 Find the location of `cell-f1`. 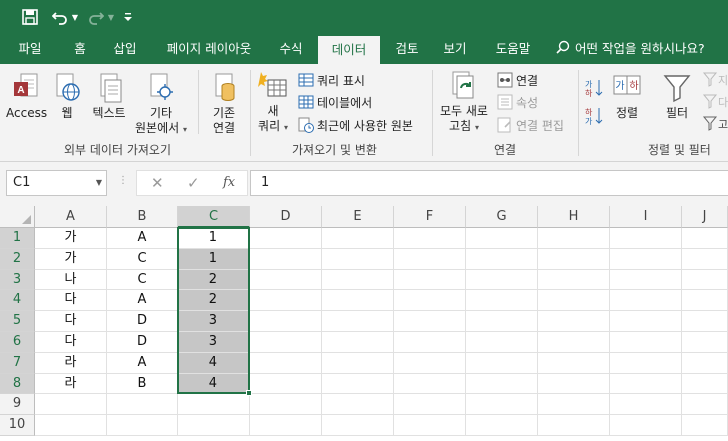

cell-f1 is located at coordinates (430, 238).